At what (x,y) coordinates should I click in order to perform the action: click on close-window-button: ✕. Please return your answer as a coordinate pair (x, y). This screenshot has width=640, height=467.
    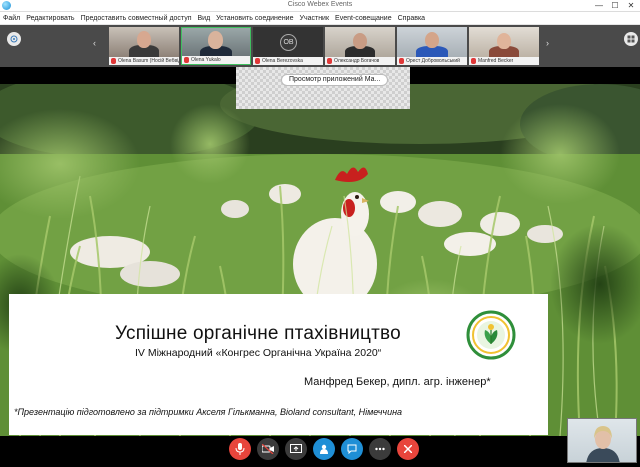
    Looking at the image, I should click on (631, 5).